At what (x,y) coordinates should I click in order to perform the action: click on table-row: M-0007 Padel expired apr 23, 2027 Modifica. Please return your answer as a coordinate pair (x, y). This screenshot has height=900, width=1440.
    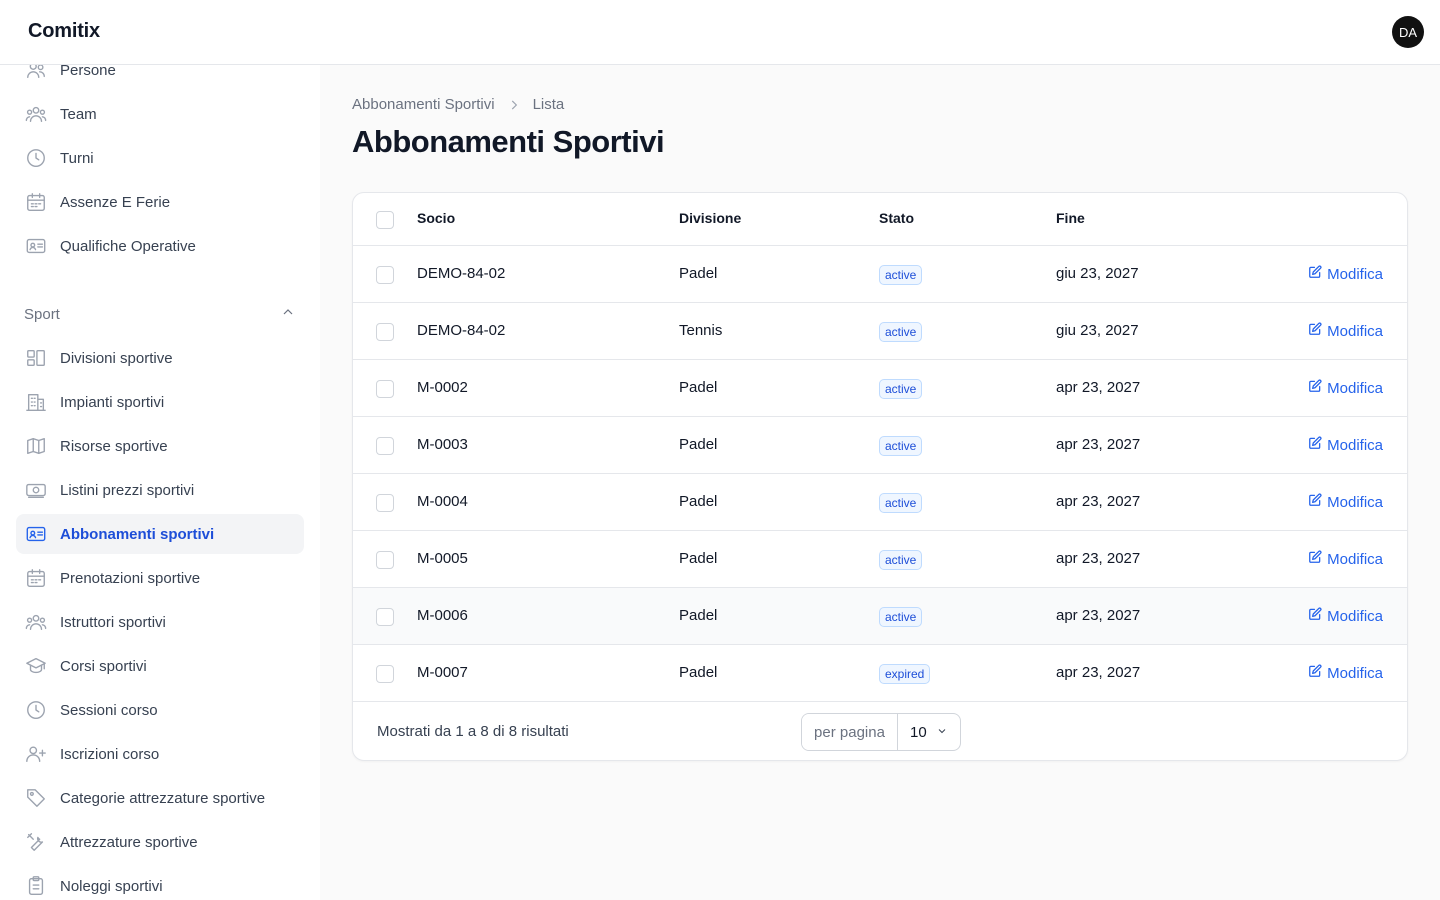
    Looking at the image, I should click on (880, 673).